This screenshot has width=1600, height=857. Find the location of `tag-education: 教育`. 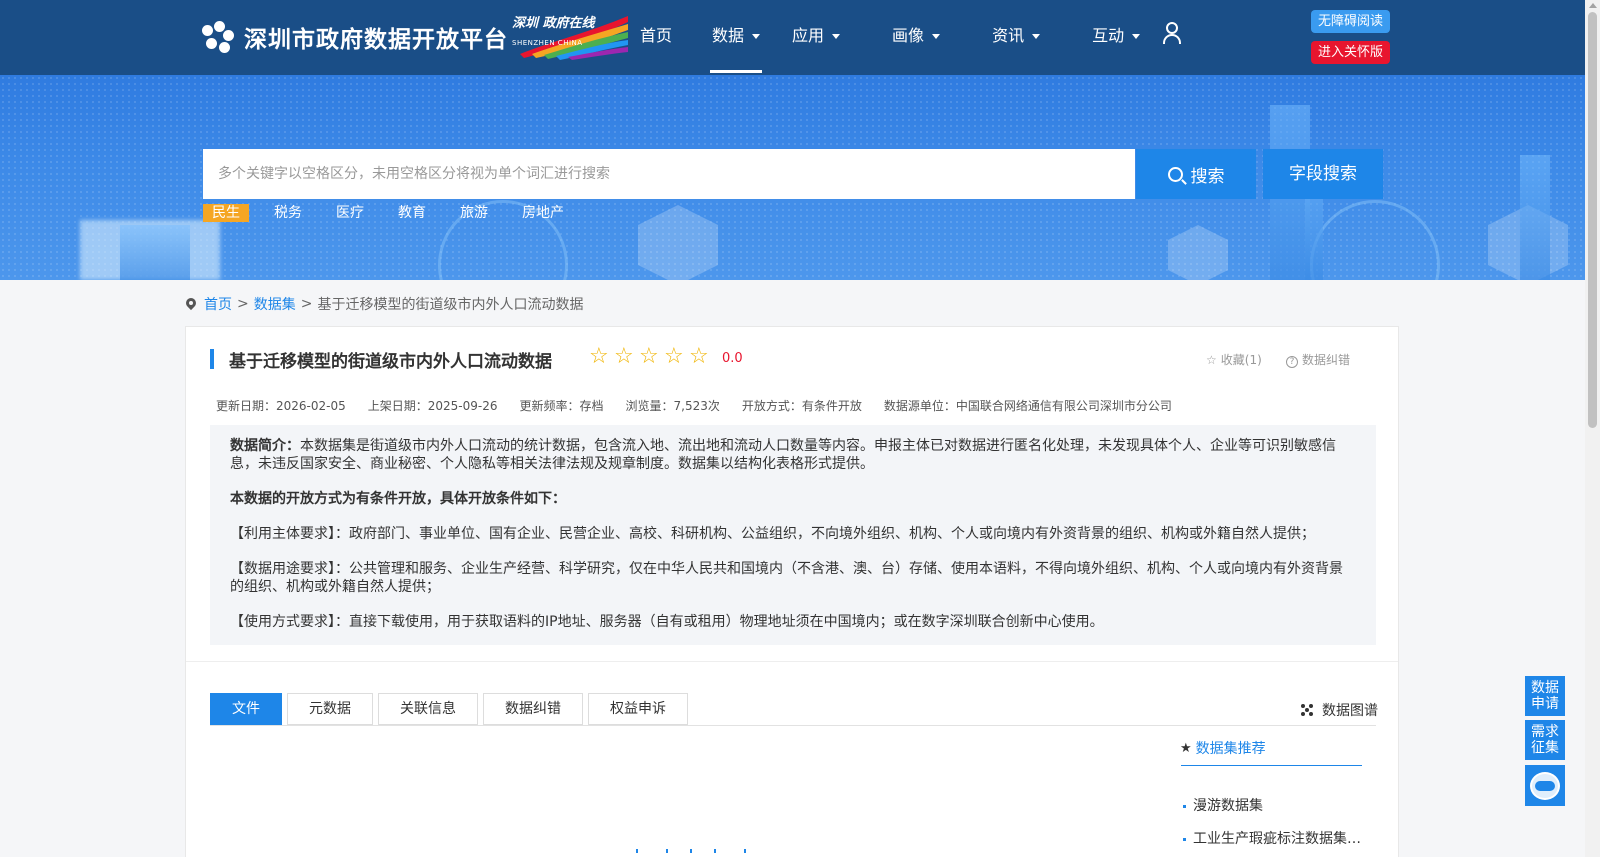

tag-education: 教育 is located at coordinates (412, 213).